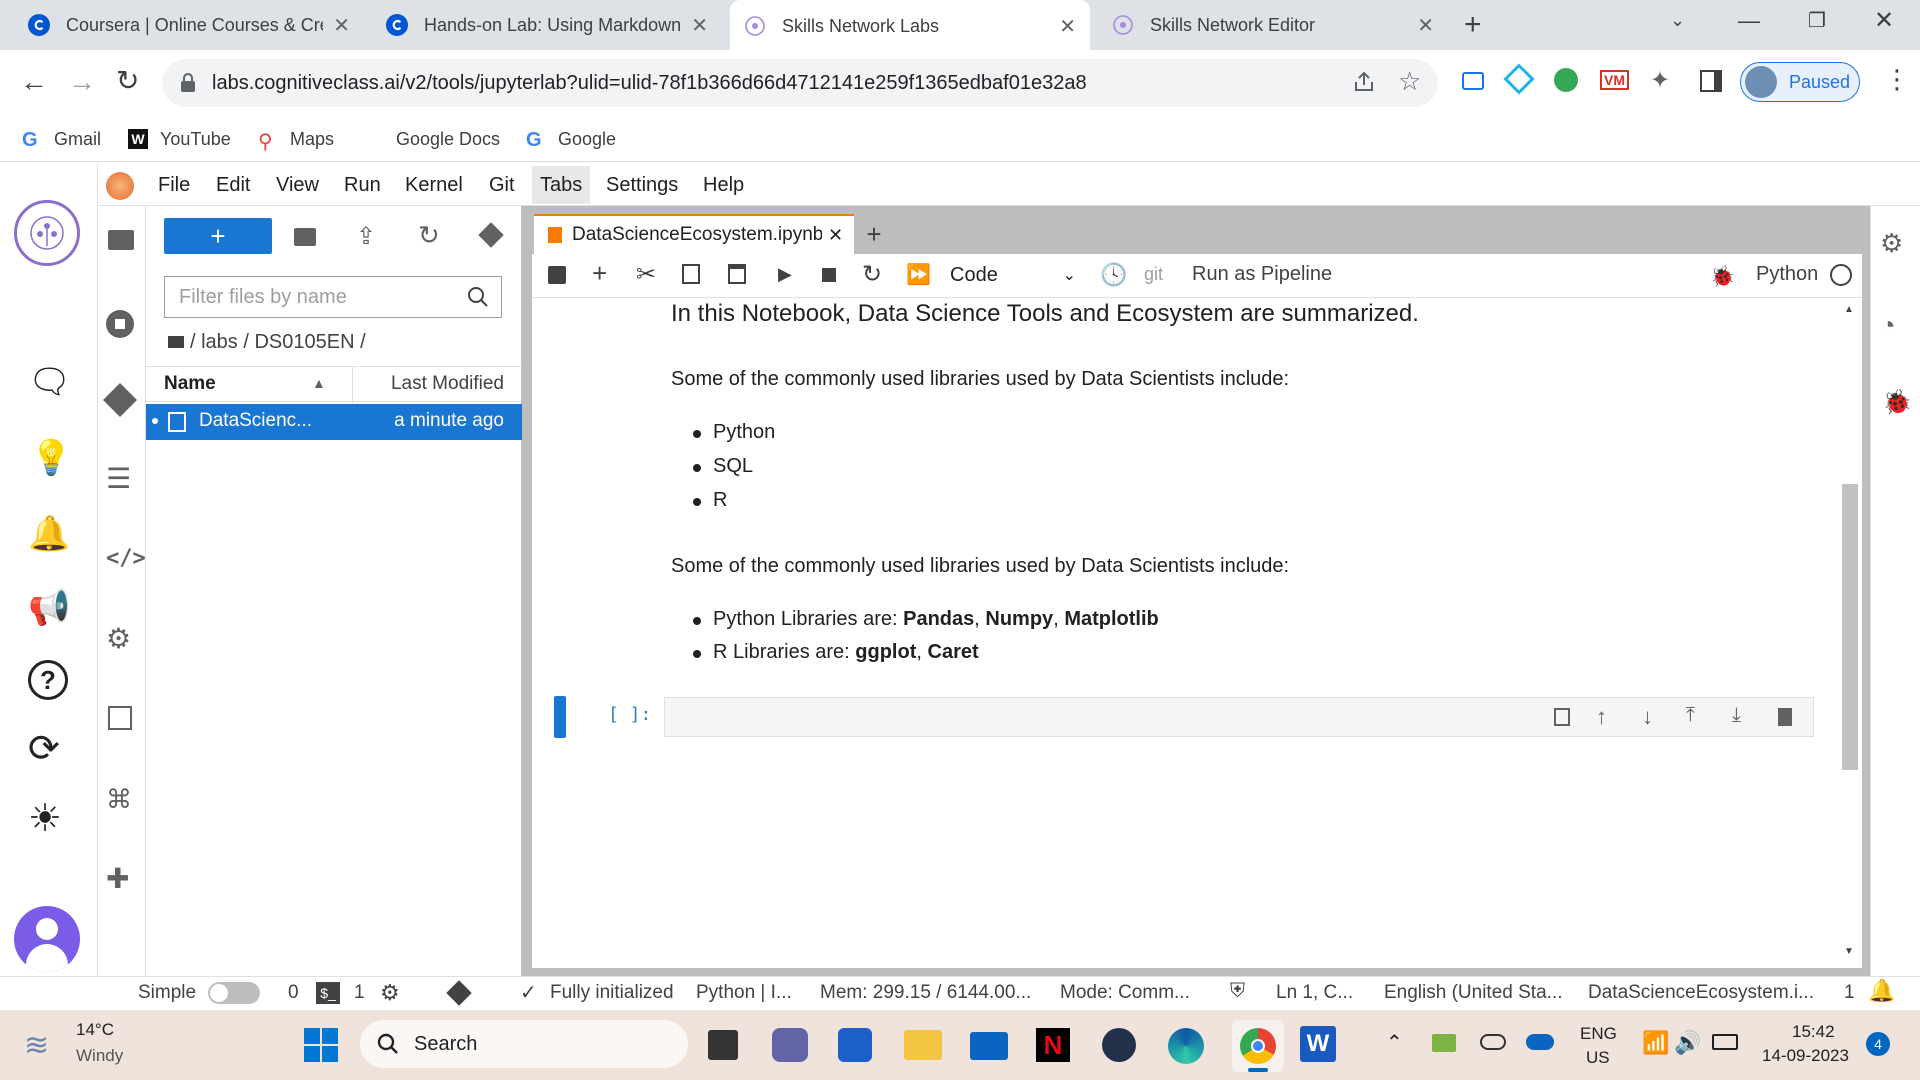 Image resolution: width=1920 pixels, height=1080 pixels. What do you see at coordinates (1473, 81) in the screenshot?
I see `screen-capture-extension-icon` at bounding box center [1473, 81].